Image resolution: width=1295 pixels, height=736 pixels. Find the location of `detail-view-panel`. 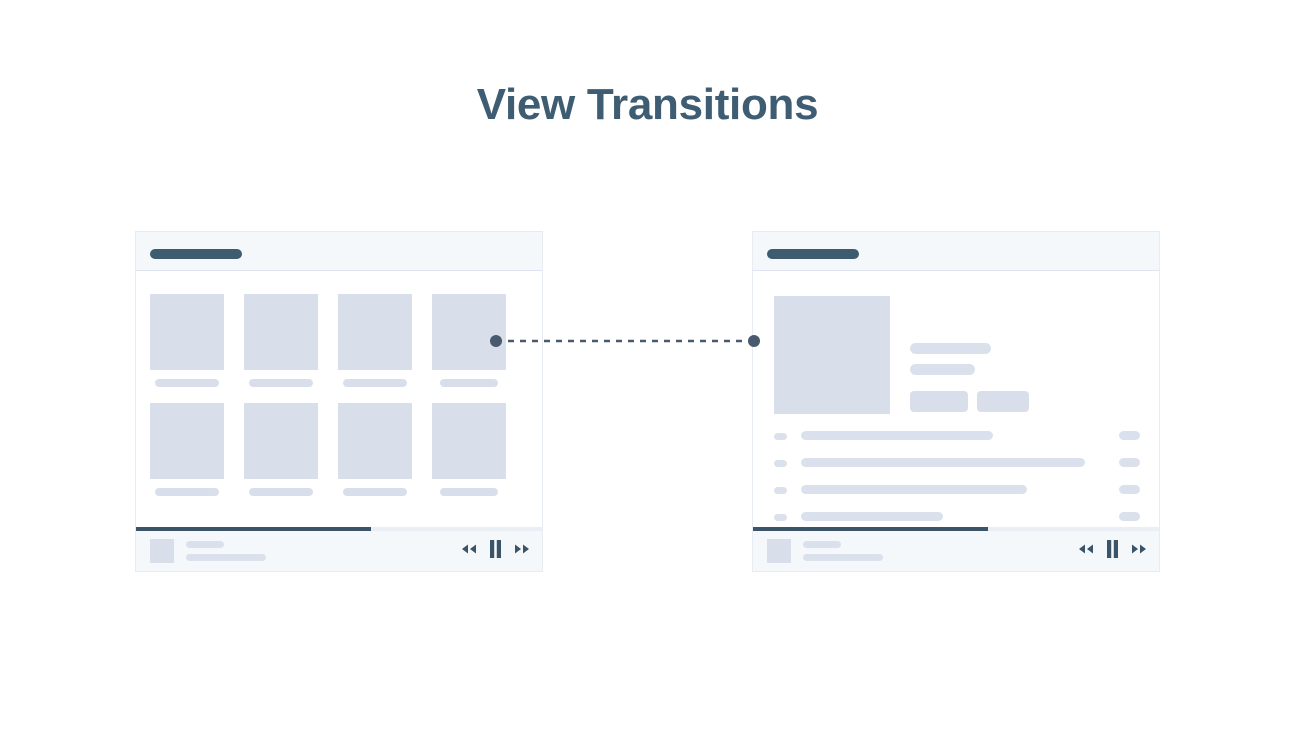

detail-view-panel is located at coordinates (956, 401).